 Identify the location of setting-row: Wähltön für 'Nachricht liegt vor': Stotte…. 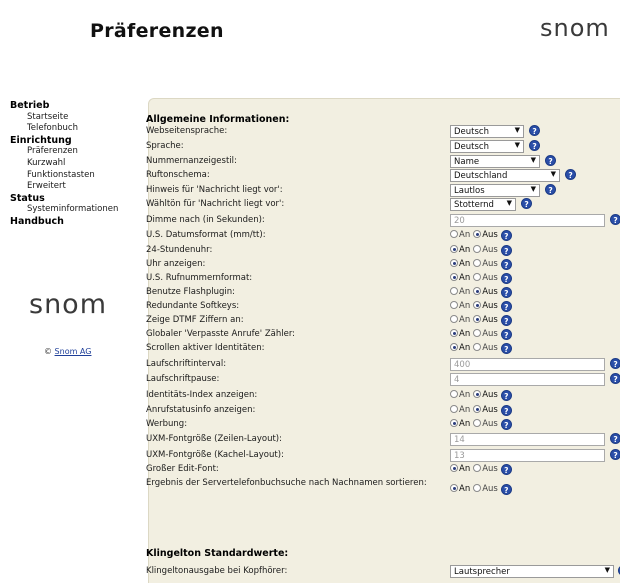
(381, 205).